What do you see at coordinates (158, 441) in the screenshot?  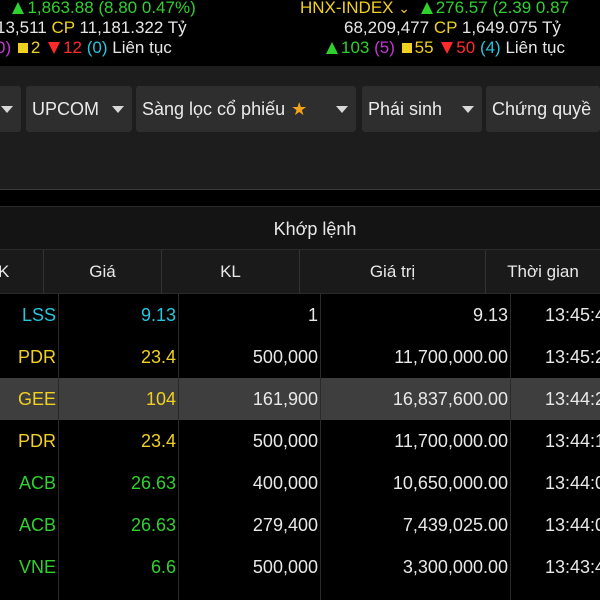 I see `trade-price: 23.4` at bounding box center [158, 441].